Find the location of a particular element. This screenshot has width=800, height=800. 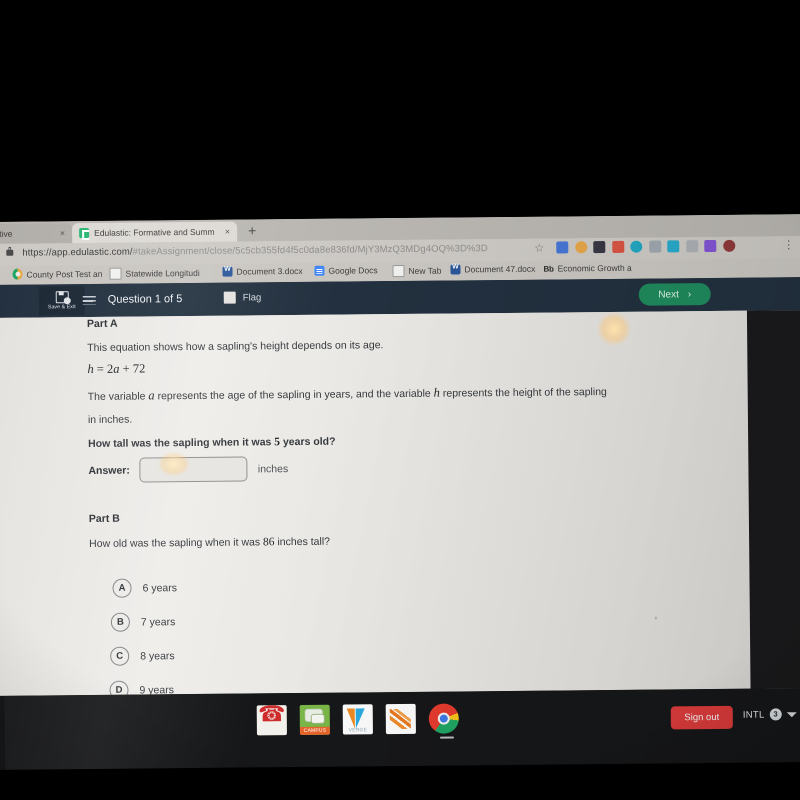

verge-app-icon: VERGE is located at coordinates (357, 719).